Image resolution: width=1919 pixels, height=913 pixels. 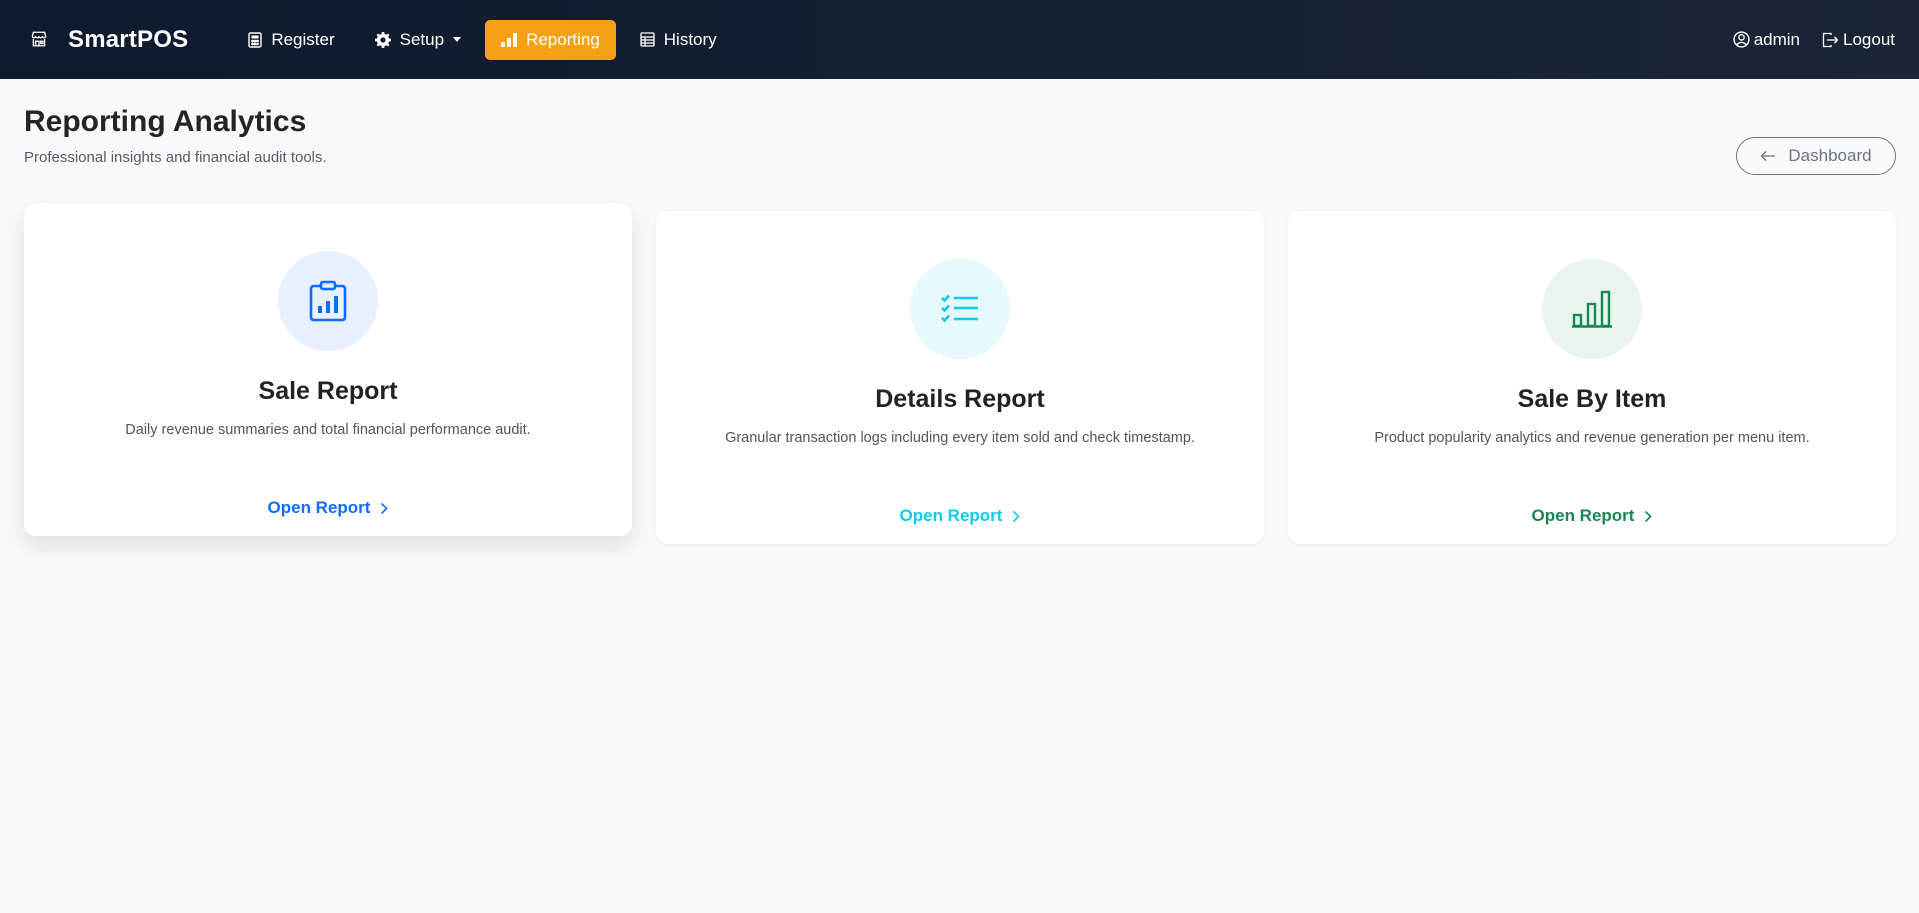 What do you see at coordinates (1592, 399) in the screenshot?
I see `card-title: Sale By Item` at bounding box center [1592, 399].